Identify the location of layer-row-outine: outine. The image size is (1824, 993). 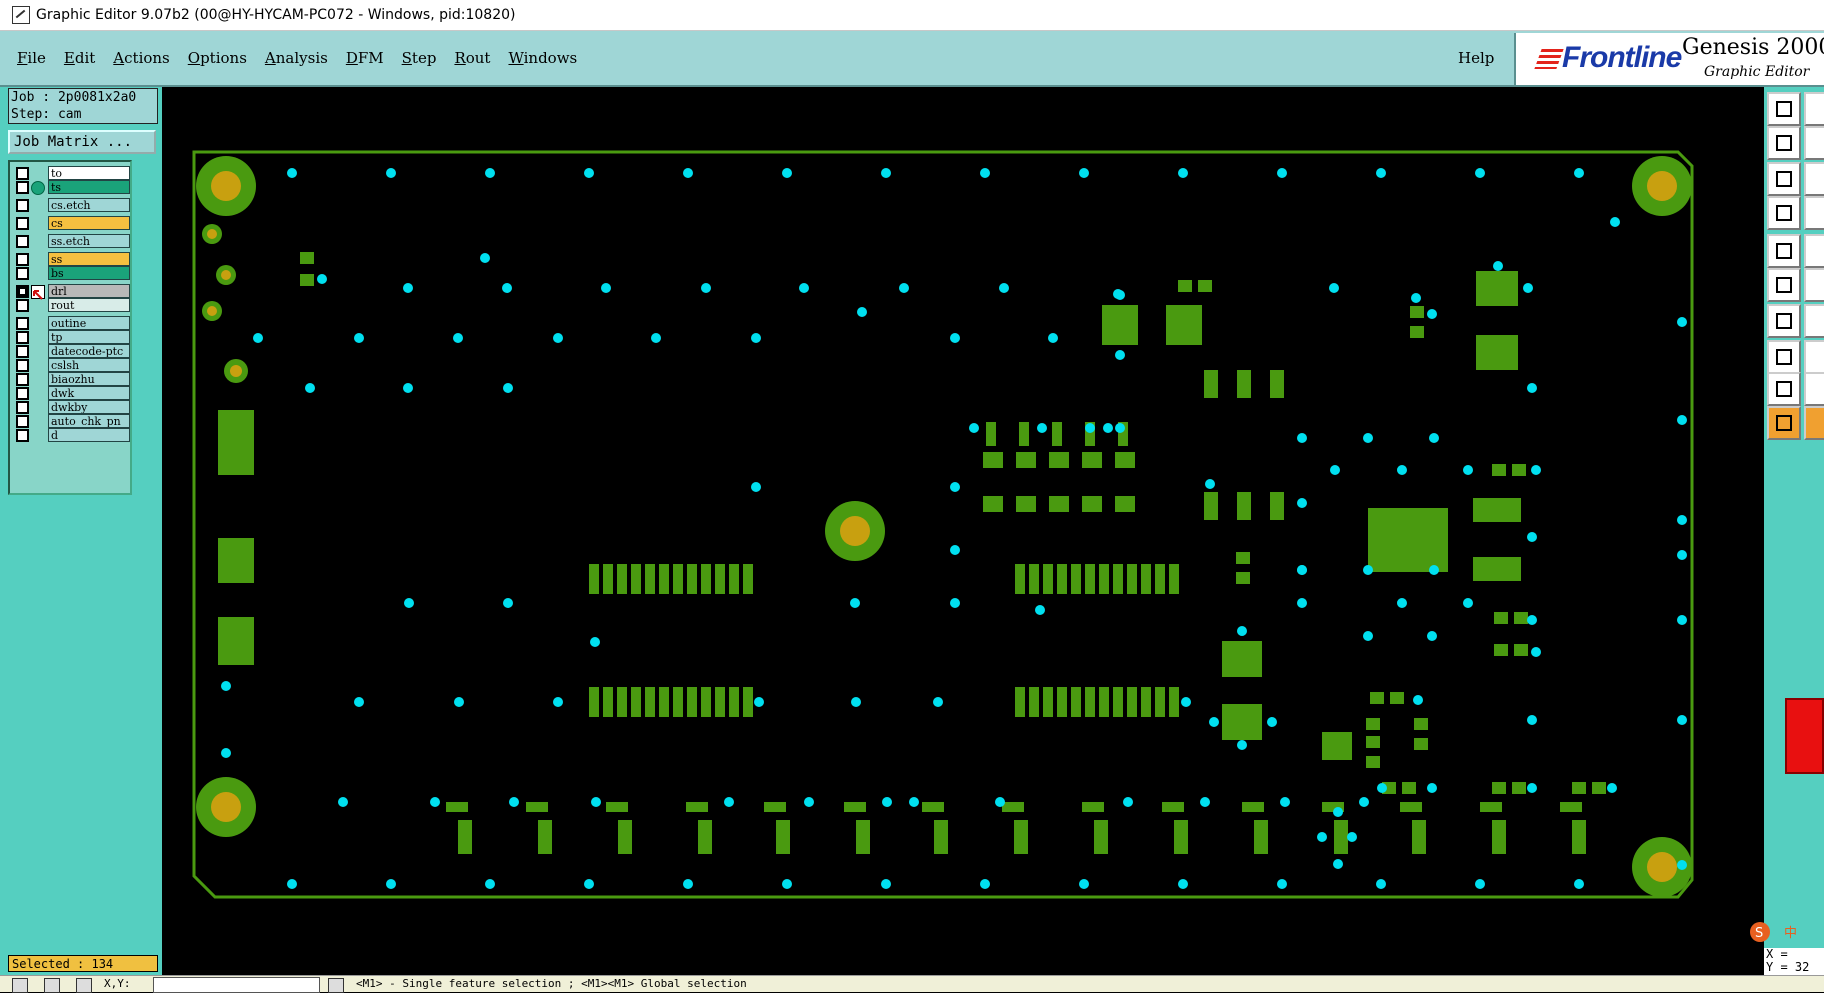
(71, 323).